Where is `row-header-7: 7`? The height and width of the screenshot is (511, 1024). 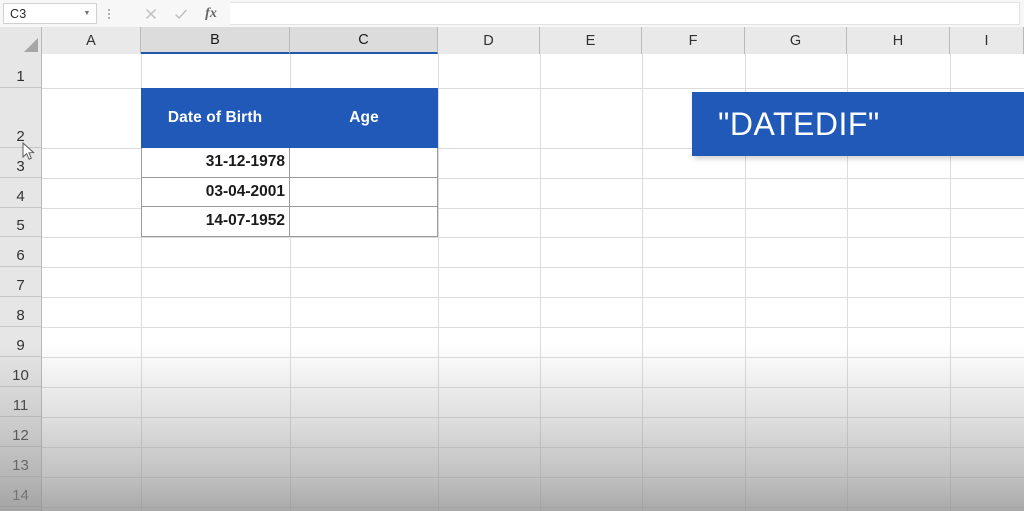 row-header-7: 7 is located at coordinates (20, 282).